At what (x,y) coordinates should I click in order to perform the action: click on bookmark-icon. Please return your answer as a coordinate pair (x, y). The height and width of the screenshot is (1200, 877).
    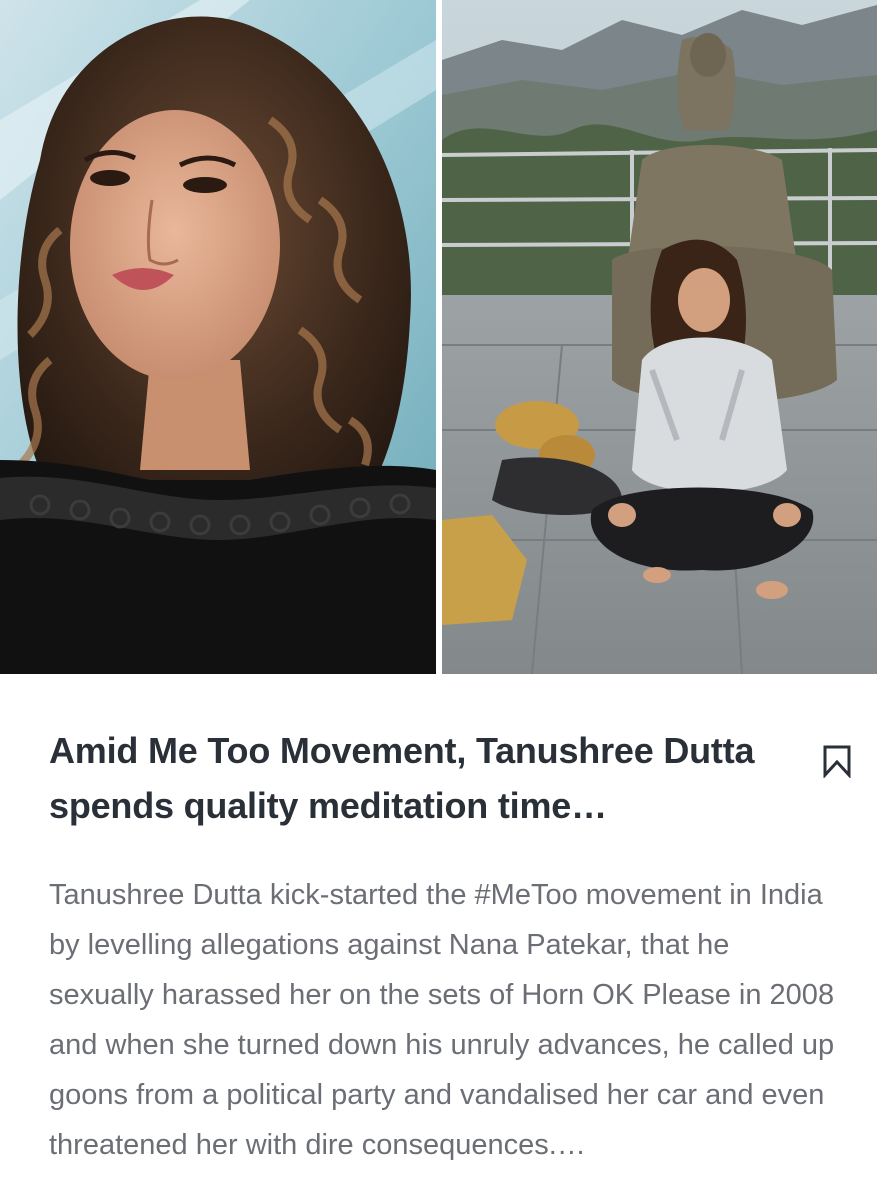
    Looking at the image, I should click on (837, 761).